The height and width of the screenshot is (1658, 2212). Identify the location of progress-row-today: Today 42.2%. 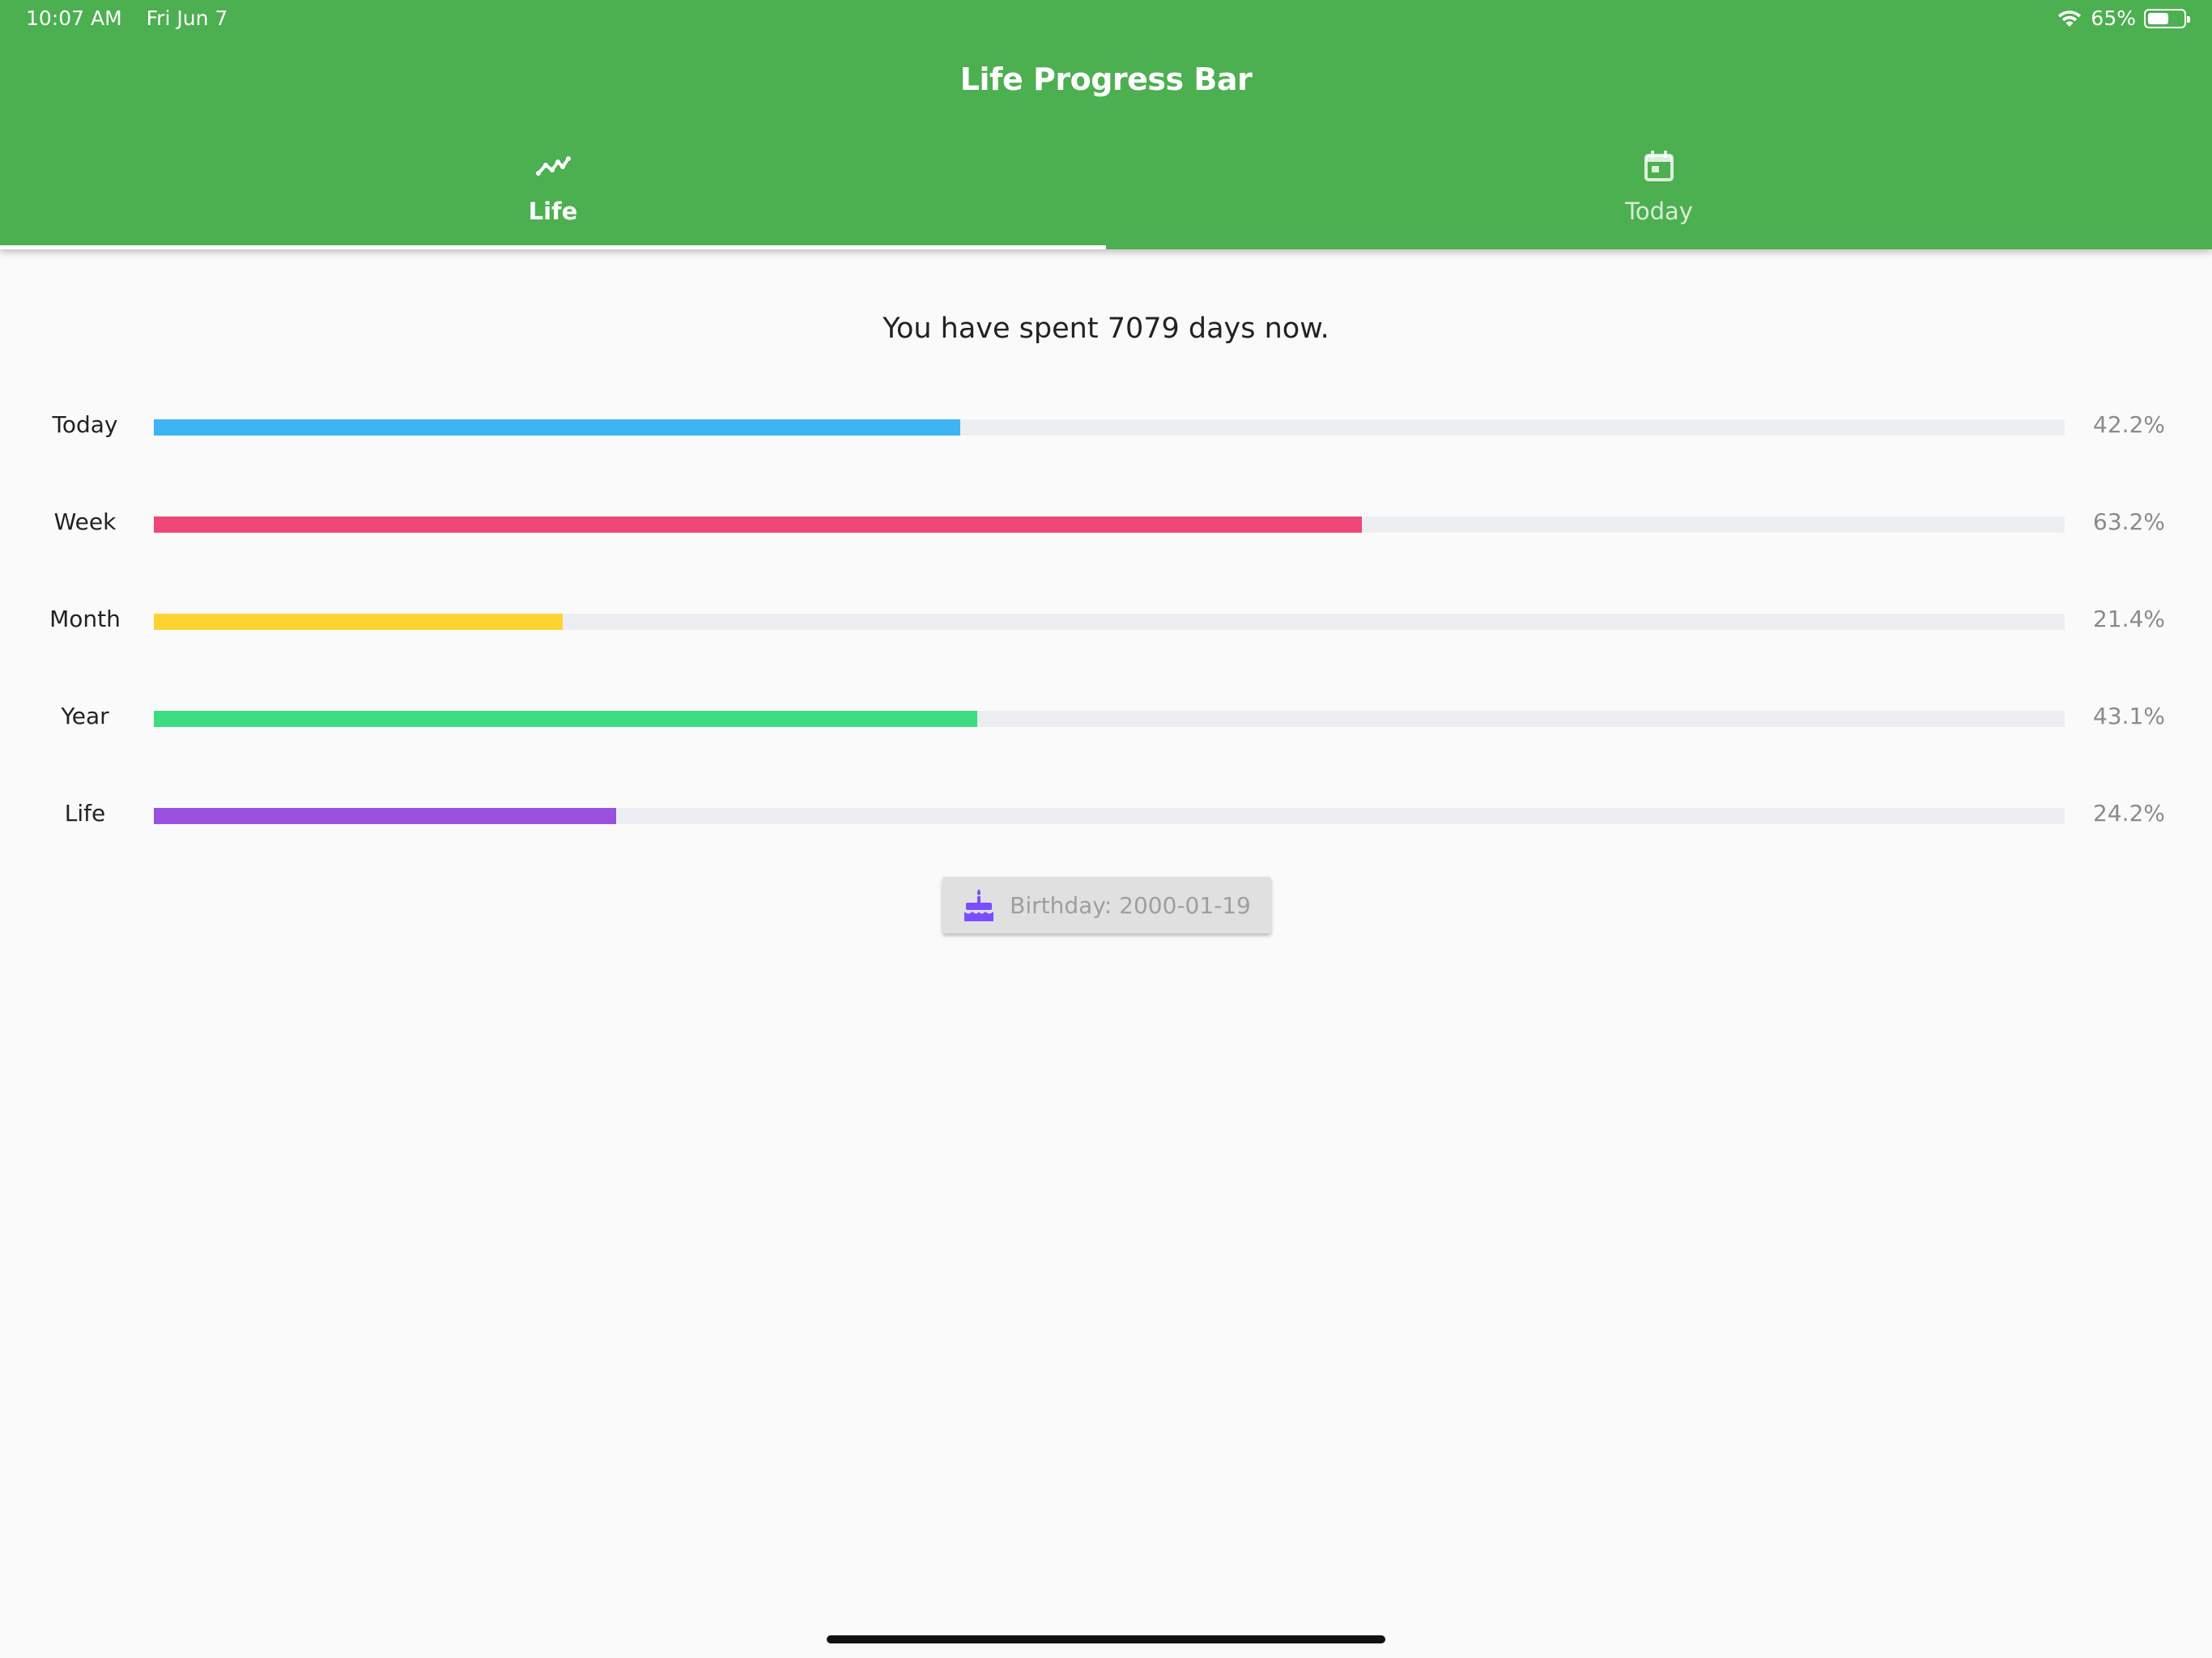
(1106, 427).